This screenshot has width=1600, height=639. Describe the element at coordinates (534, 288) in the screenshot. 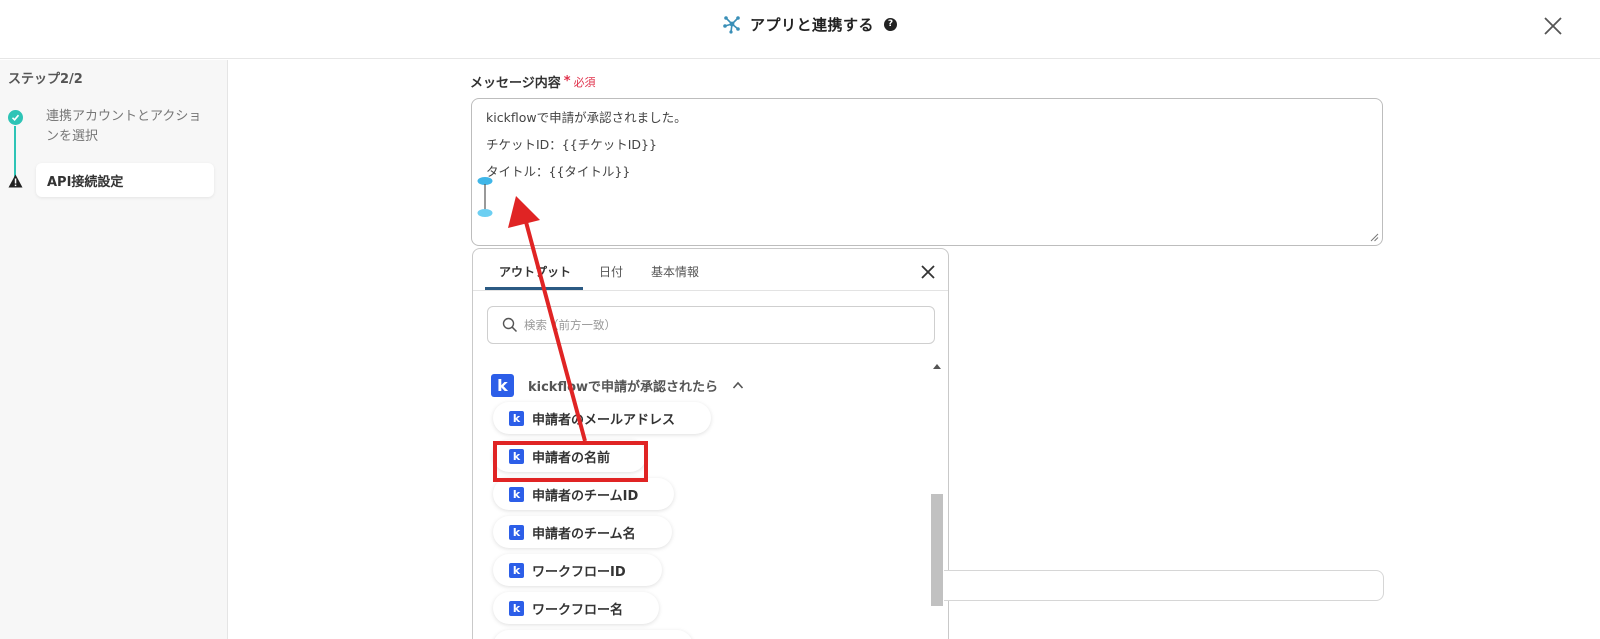

I see `active-tab-indicator` at that location.